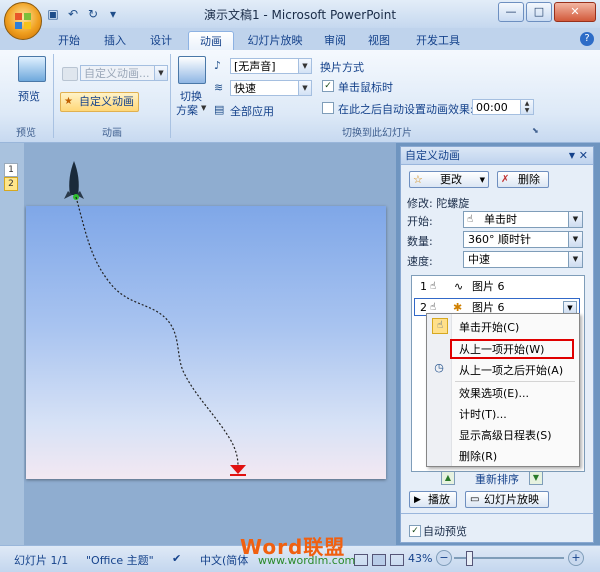 The height and width of the screenshot is (572, 600). Describe the element at coordinates (475, 499) in the screenshot. I see `slideshow-icon: ▭` at that location.